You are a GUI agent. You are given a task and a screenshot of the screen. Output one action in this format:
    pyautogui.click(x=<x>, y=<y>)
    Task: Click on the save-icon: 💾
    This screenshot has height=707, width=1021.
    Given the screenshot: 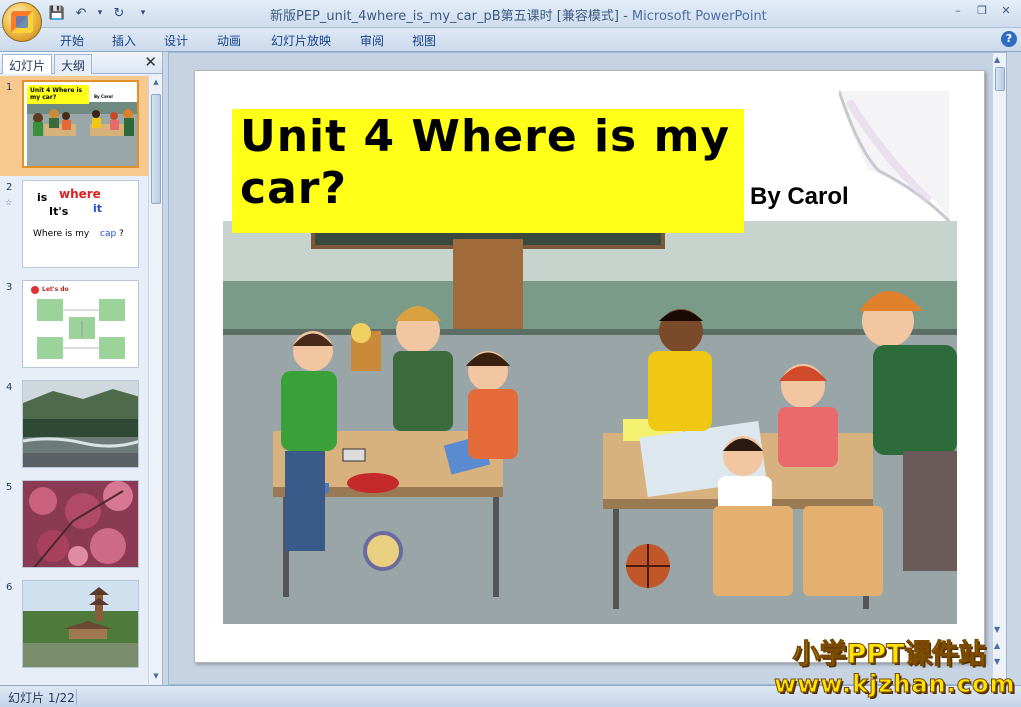 What is the action you would take?
    pyautogui.click(x=57, y=13)
    